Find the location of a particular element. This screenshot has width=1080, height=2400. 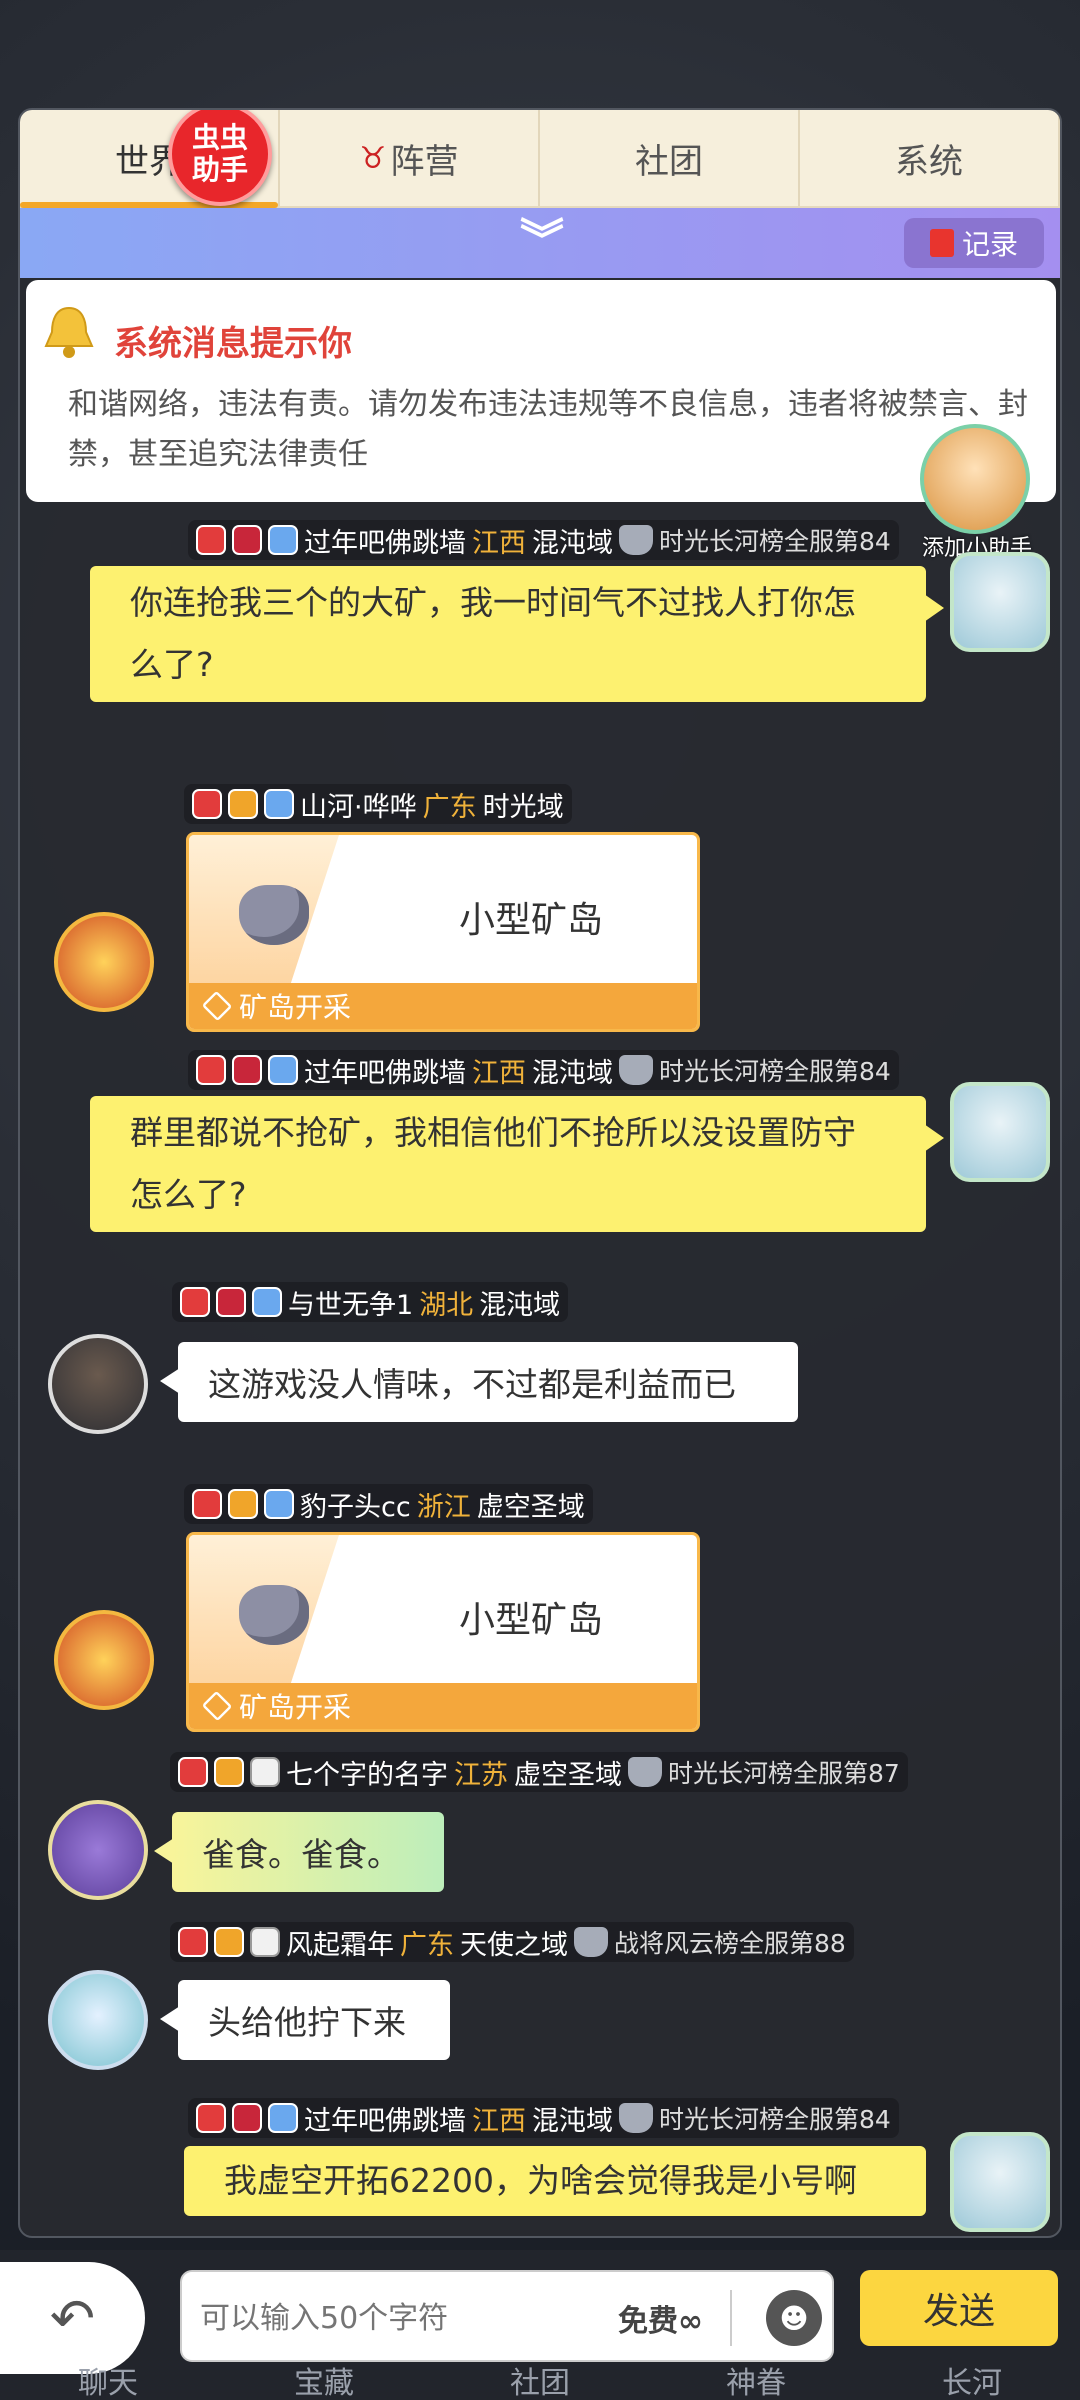

nav-club: 社团 is located at coordinates (540, 2379).